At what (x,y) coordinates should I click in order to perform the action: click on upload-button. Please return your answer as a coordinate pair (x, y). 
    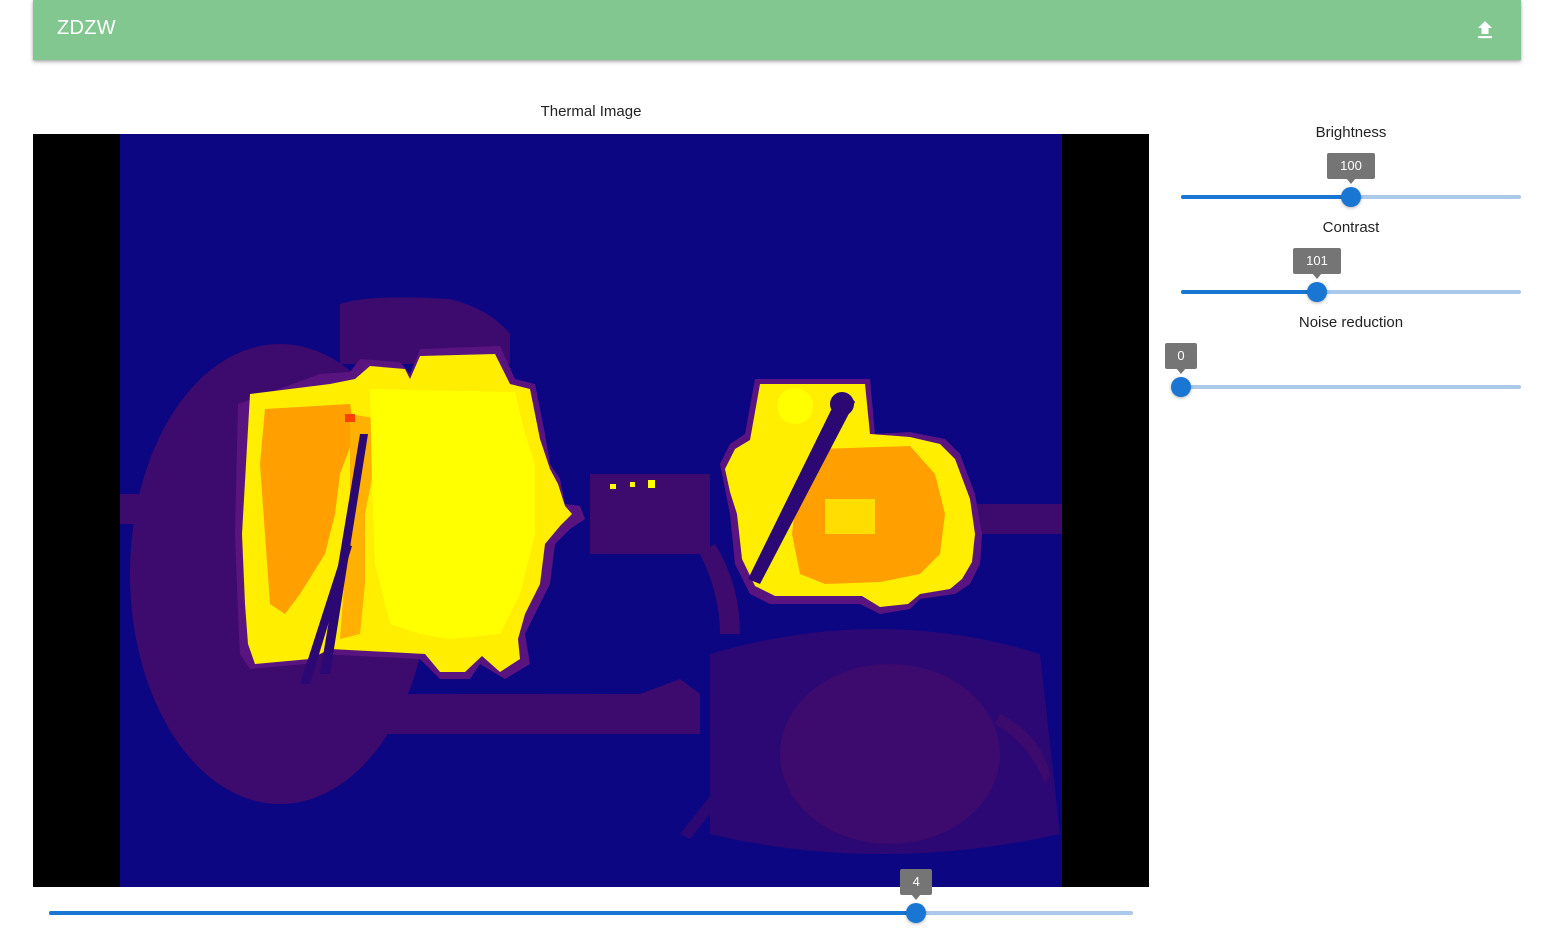
    Looking at the image, I should click on (1485, 30).